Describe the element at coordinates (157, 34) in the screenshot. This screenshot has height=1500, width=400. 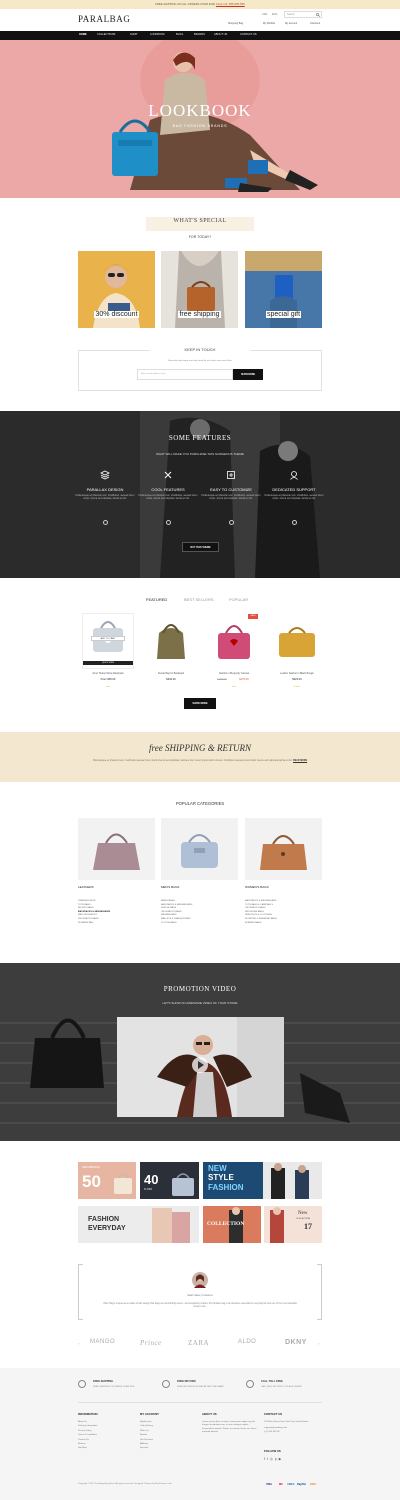
I see `nav-lookbook: LOOKBOOK` at that location.